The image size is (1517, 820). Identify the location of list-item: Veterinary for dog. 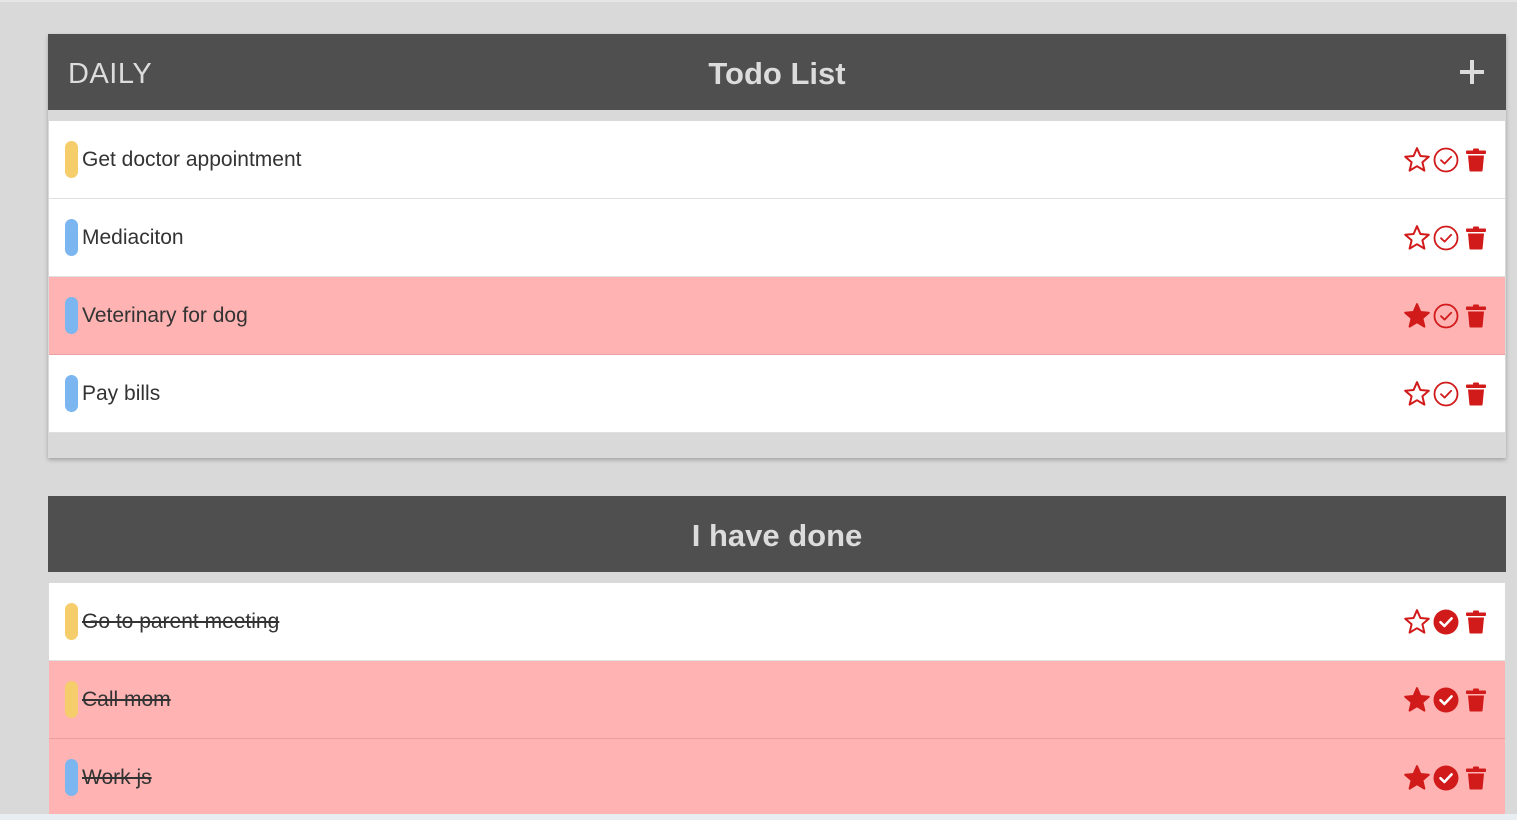
(777, 316).